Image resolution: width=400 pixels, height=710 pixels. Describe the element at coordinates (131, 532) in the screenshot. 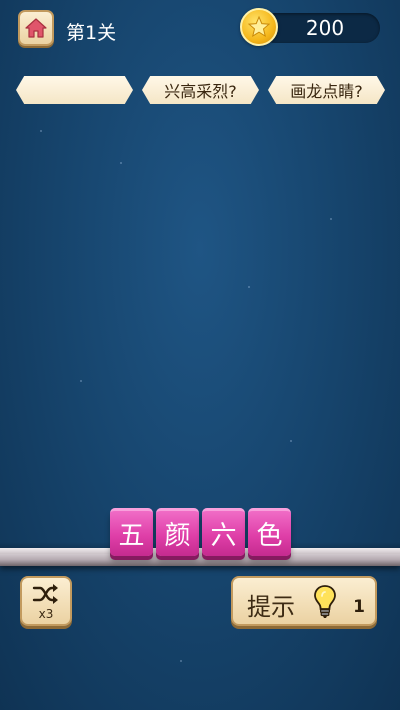

I see `character-tile: 五` at that location.